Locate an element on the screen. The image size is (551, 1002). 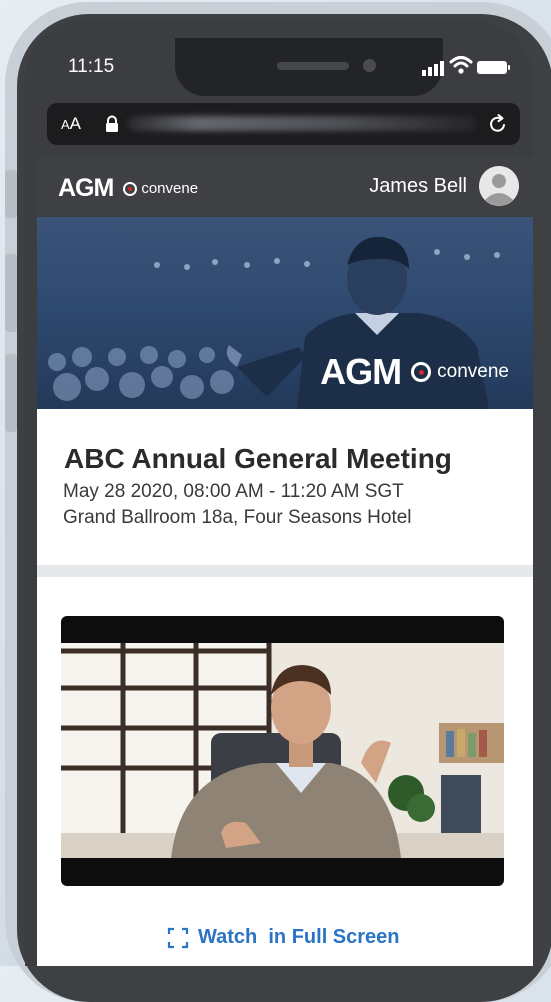
reload-icon is located at coordinates (498, 124).